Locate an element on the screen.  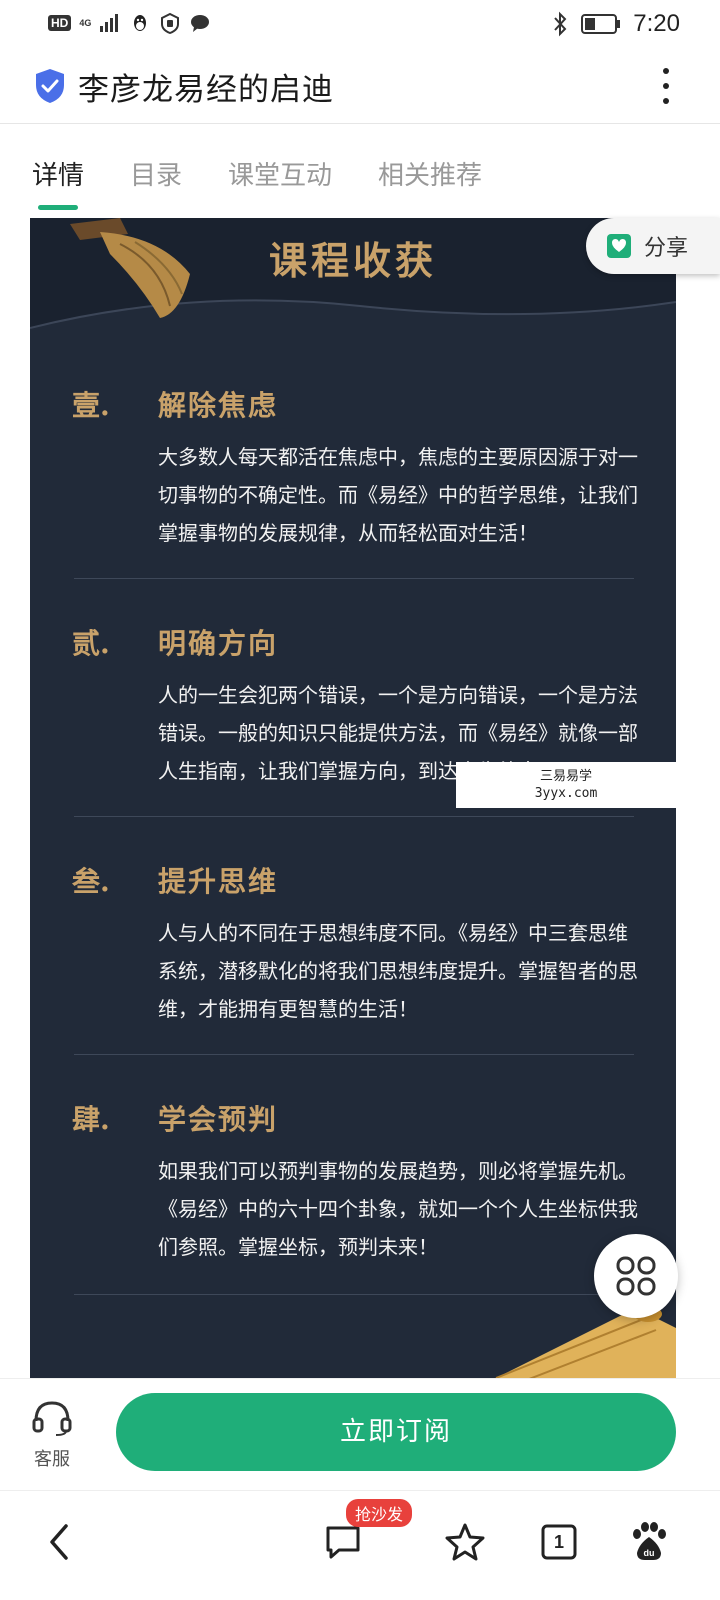
section-number: 贰. is located at coordinates (91, 643).